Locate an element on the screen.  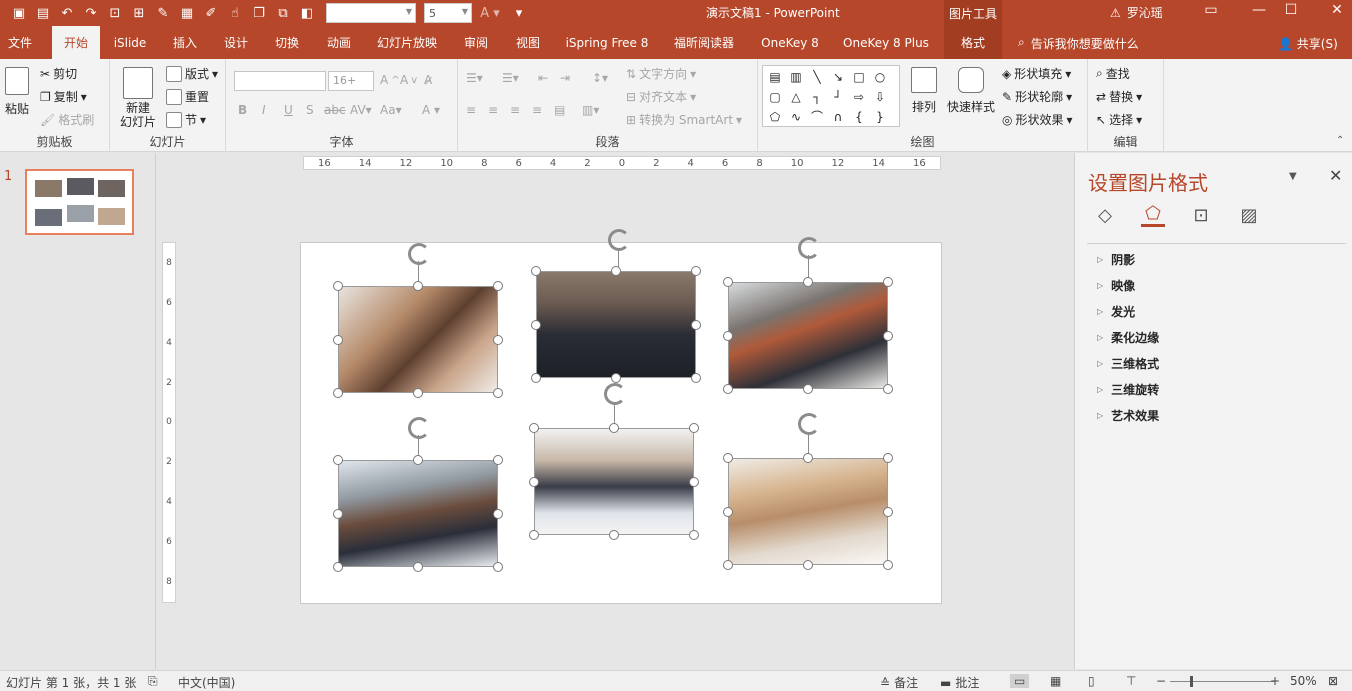
strikethrough-button: abc is located at coordinates (335, 110).